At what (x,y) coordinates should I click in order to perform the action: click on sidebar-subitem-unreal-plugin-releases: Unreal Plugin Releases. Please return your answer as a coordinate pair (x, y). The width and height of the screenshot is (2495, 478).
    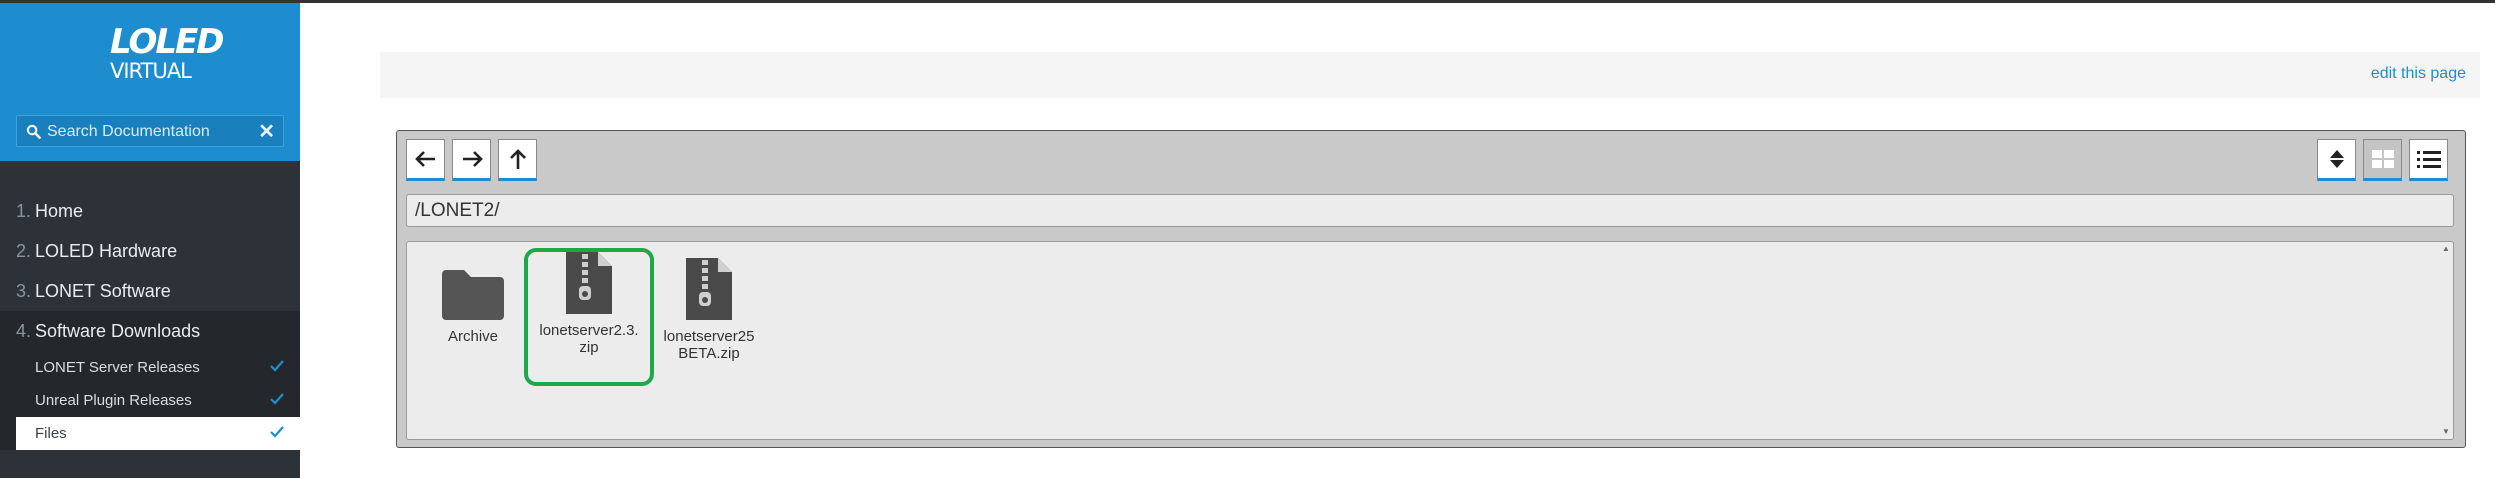
    Looking at the image, I should click on (150, 400).